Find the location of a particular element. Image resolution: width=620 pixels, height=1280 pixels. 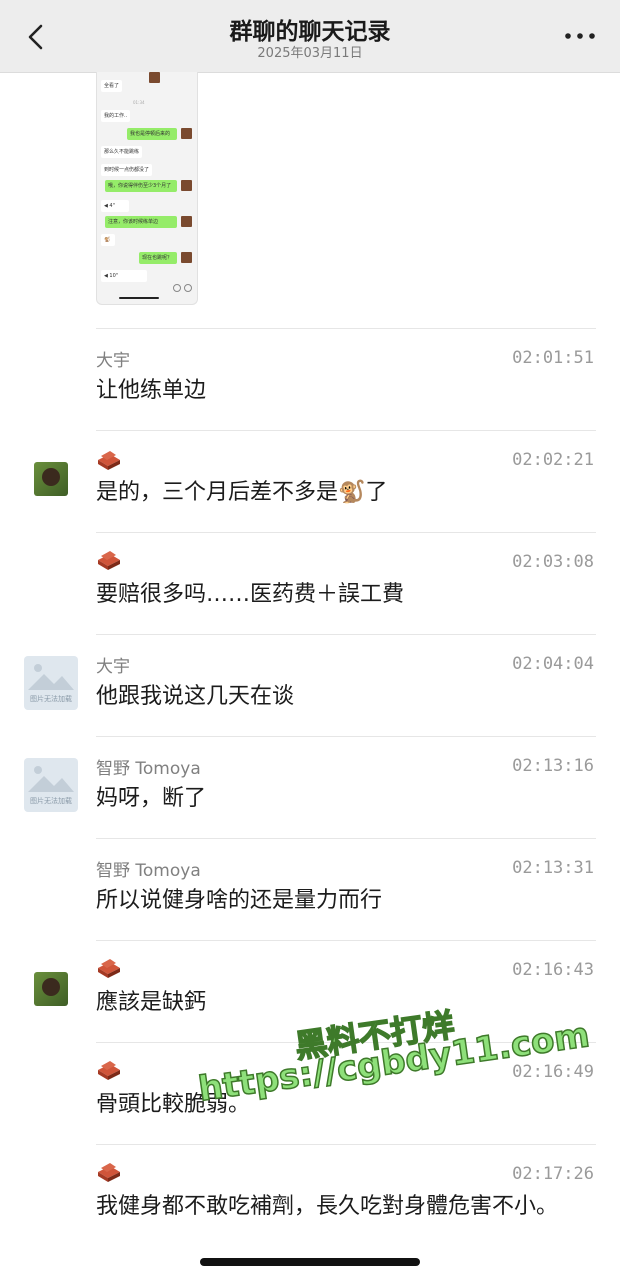

monkey-emoji-icon: 🐒 is located at coordinates (352, 492).